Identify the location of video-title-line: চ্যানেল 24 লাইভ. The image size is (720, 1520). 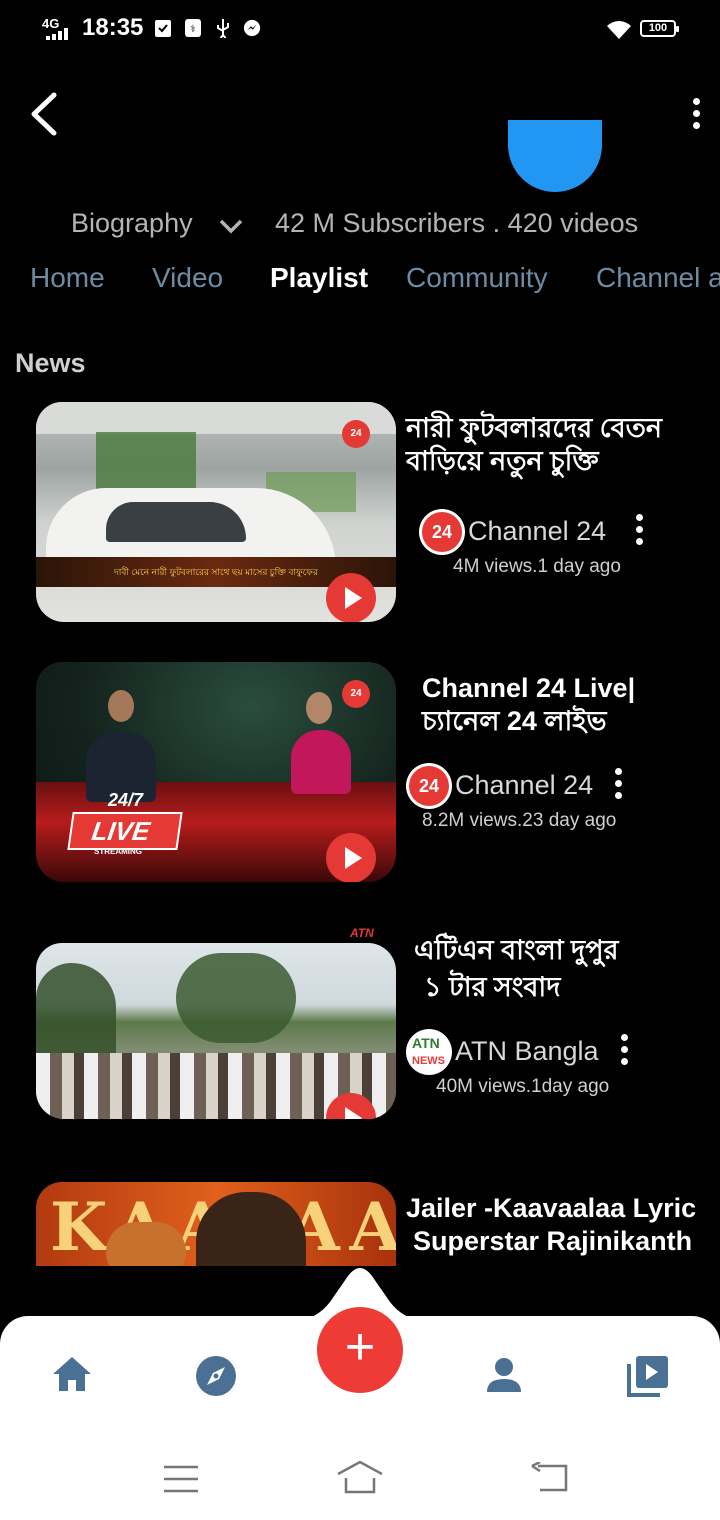
(514, 721).